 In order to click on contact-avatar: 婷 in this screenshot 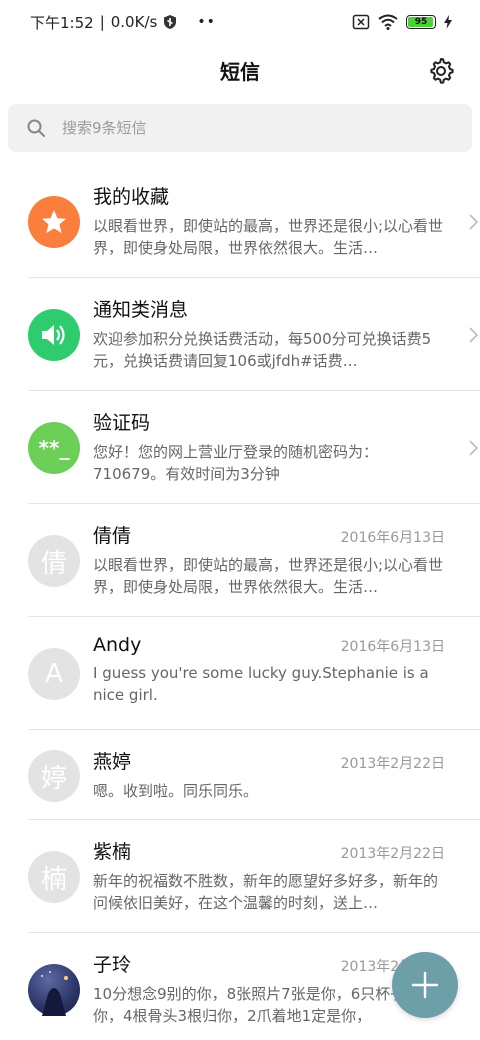, I will do `click(54, 776)`.